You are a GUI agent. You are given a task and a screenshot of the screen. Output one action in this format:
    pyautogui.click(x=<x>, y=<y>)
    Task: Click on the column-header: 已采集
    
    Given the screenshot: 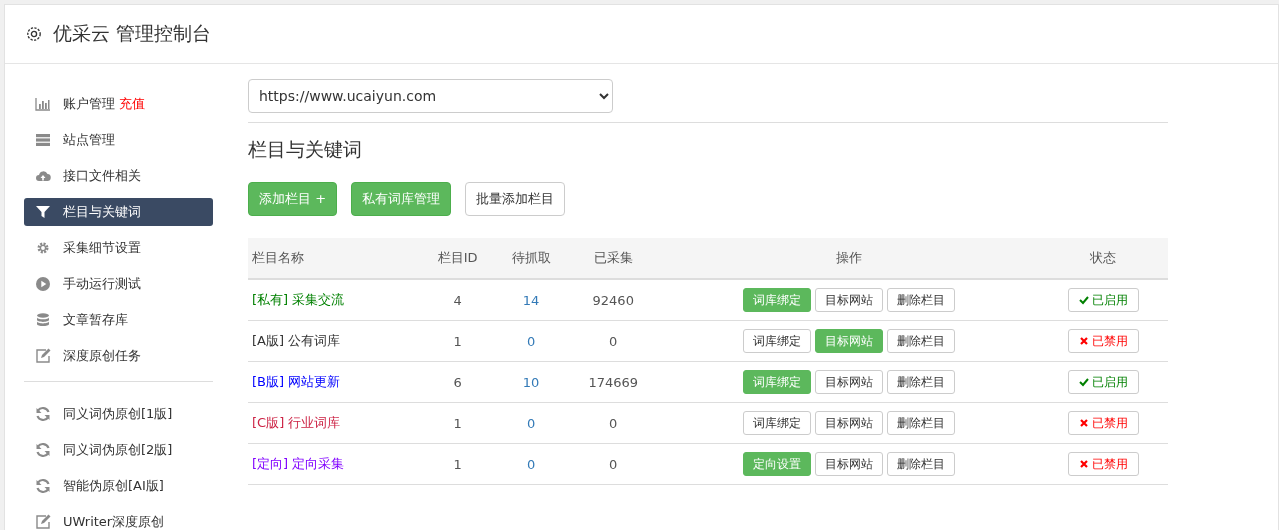 What is the action you would take?
    pyautogui.click(x=613, y=258)
    